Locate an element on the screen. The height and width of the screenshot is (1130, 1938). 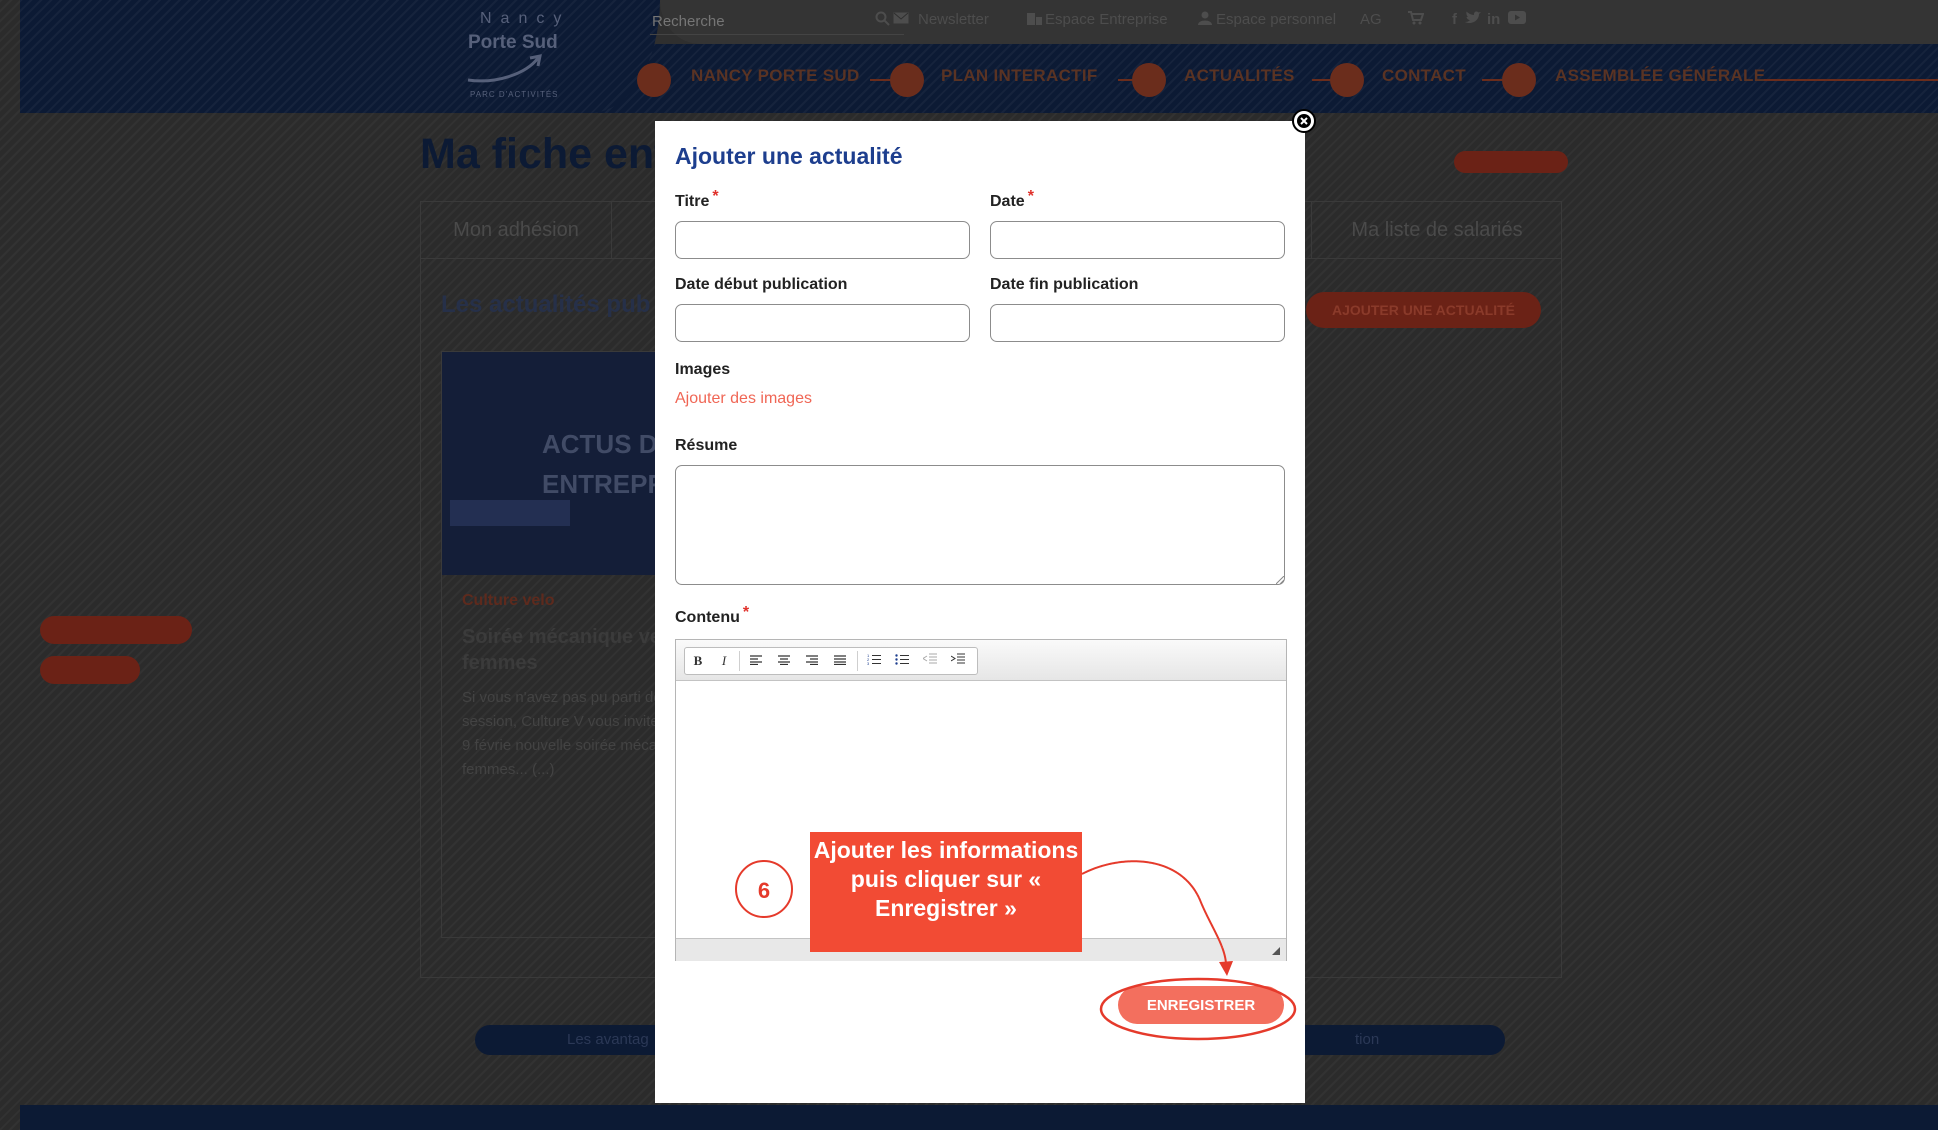
facebook-icon: f is located at coordinates (1454, 19).